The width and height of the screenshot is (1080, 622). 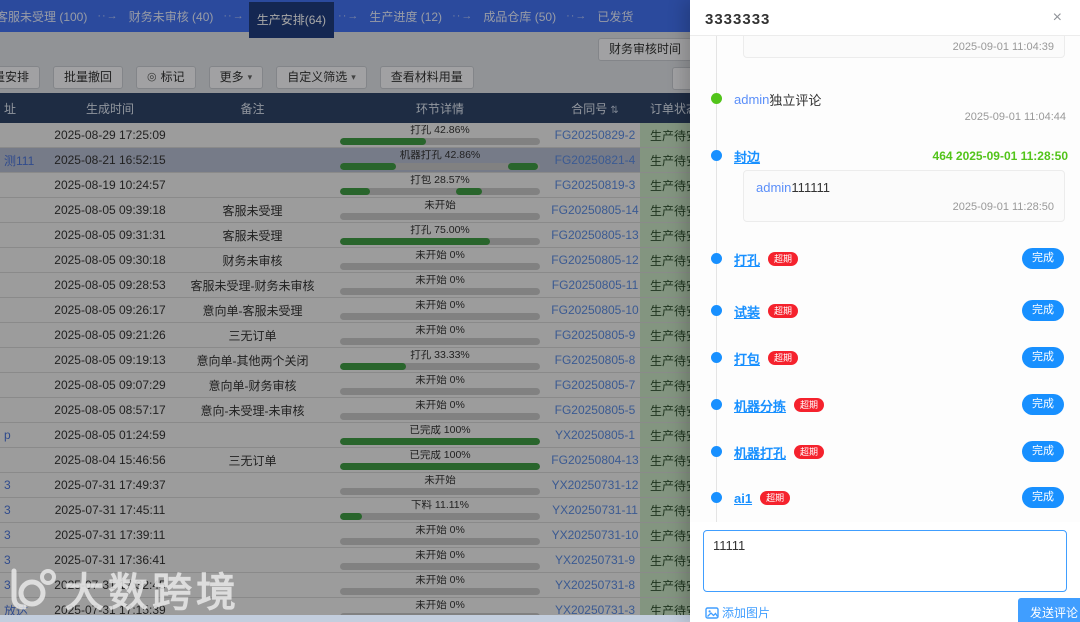 What do you see at coordinates (738, 19) in the screenshot?
I see `drawer-title: 3333333` at bounding box center [738, 19].